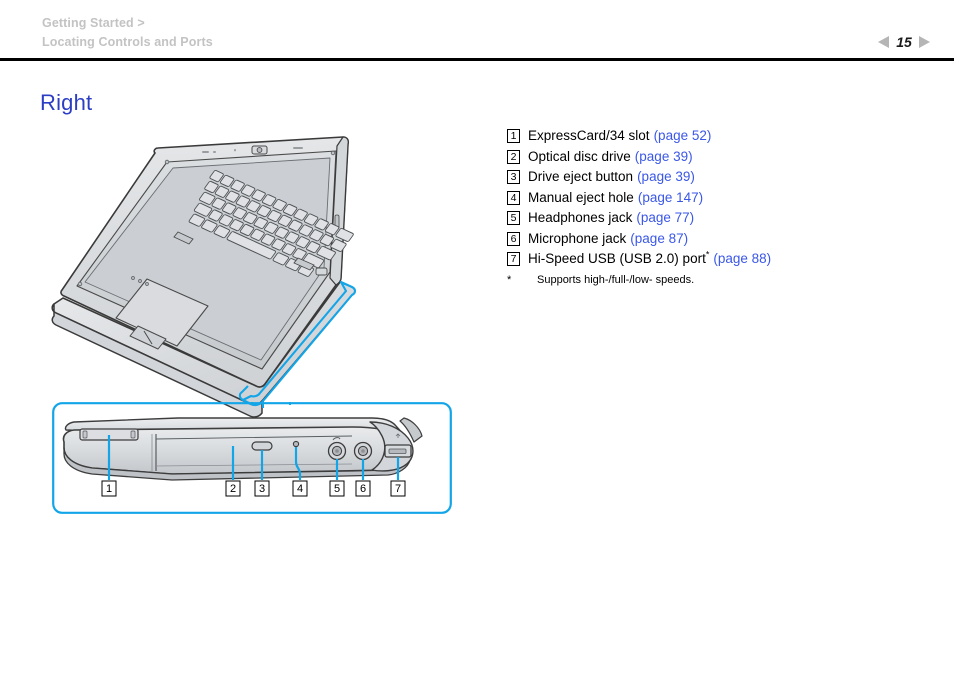 This screenshot has height=674, width=954. I want to click on side-profile, so click(242, 449).